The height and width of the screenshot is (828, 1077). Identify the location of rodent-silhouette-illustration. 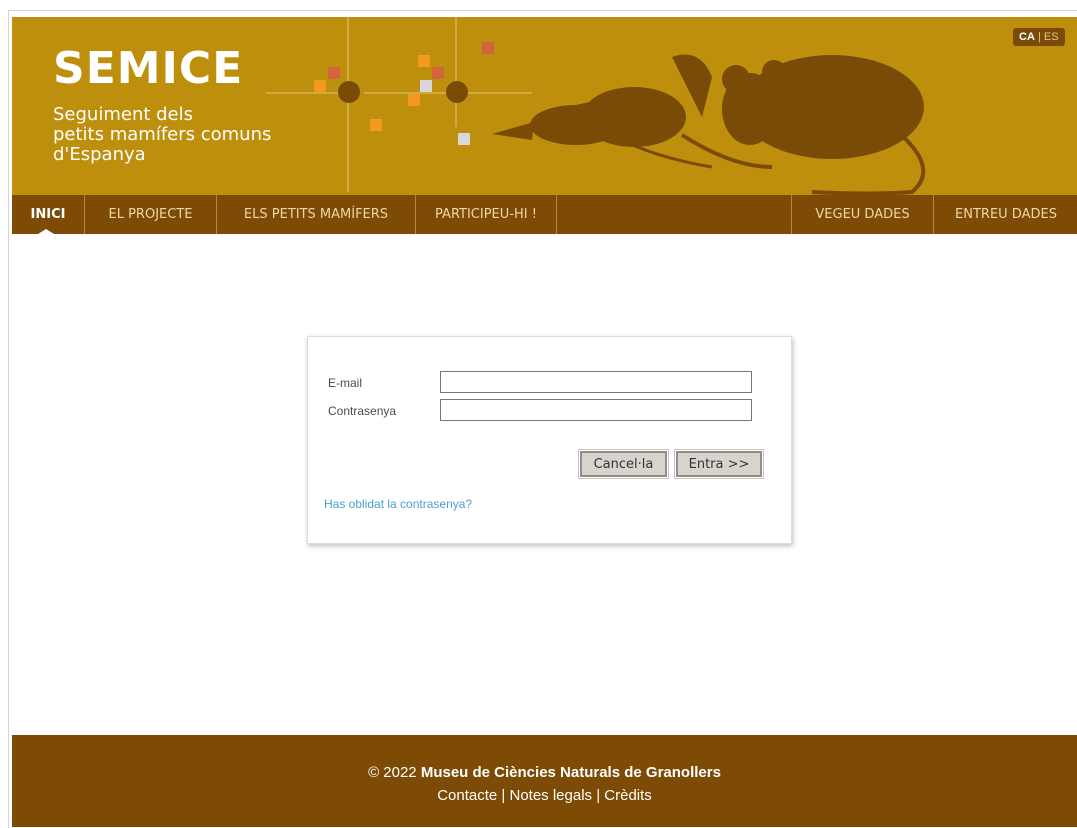
(709, 124).